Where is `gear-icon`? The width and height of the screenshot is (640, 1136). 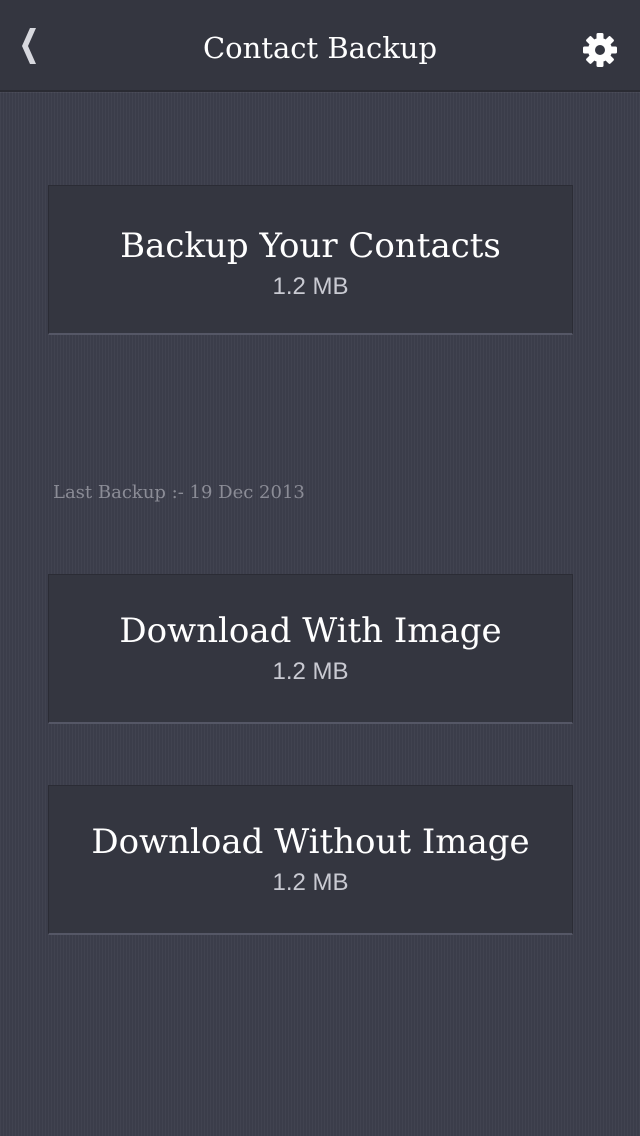
gear-icon is located at coordinates (600, 50).